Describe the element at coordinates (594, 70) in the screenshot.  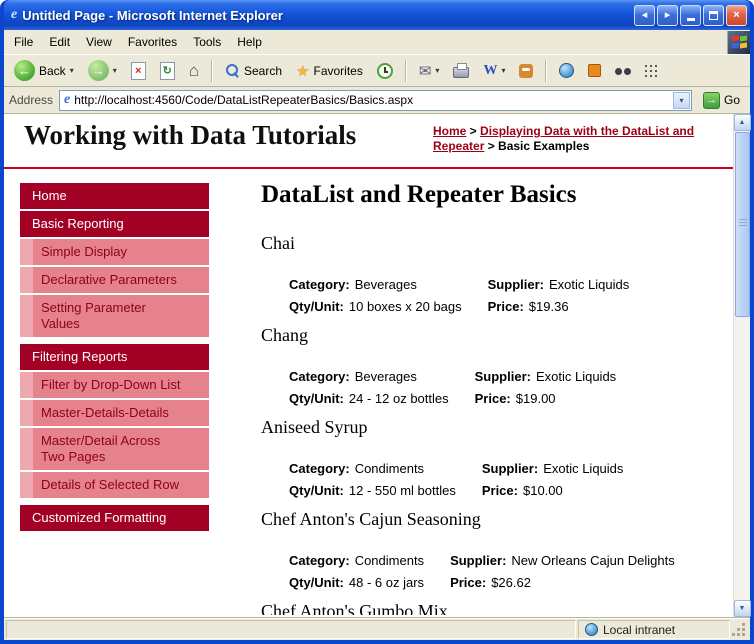
I see `addon-button` at that location.